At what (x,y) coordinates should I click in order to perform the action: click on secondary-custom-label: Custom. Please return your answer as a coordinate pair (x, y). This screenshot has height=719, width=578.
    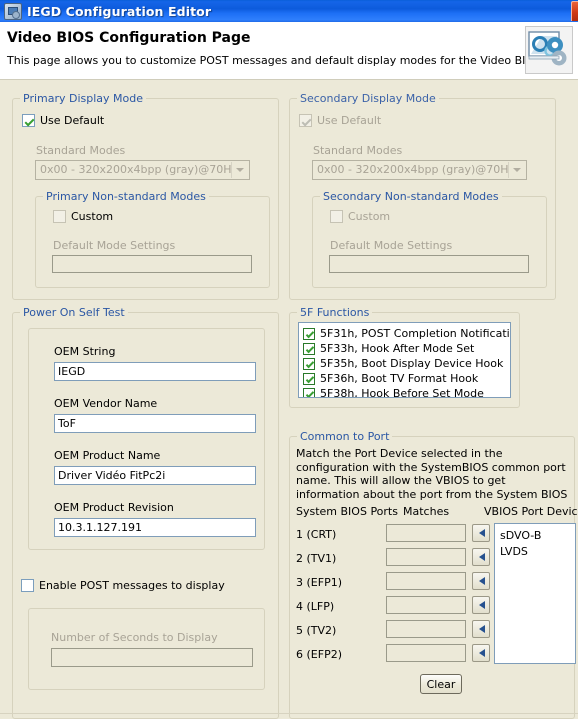
    Looking at the image, I should click on (369, 216).